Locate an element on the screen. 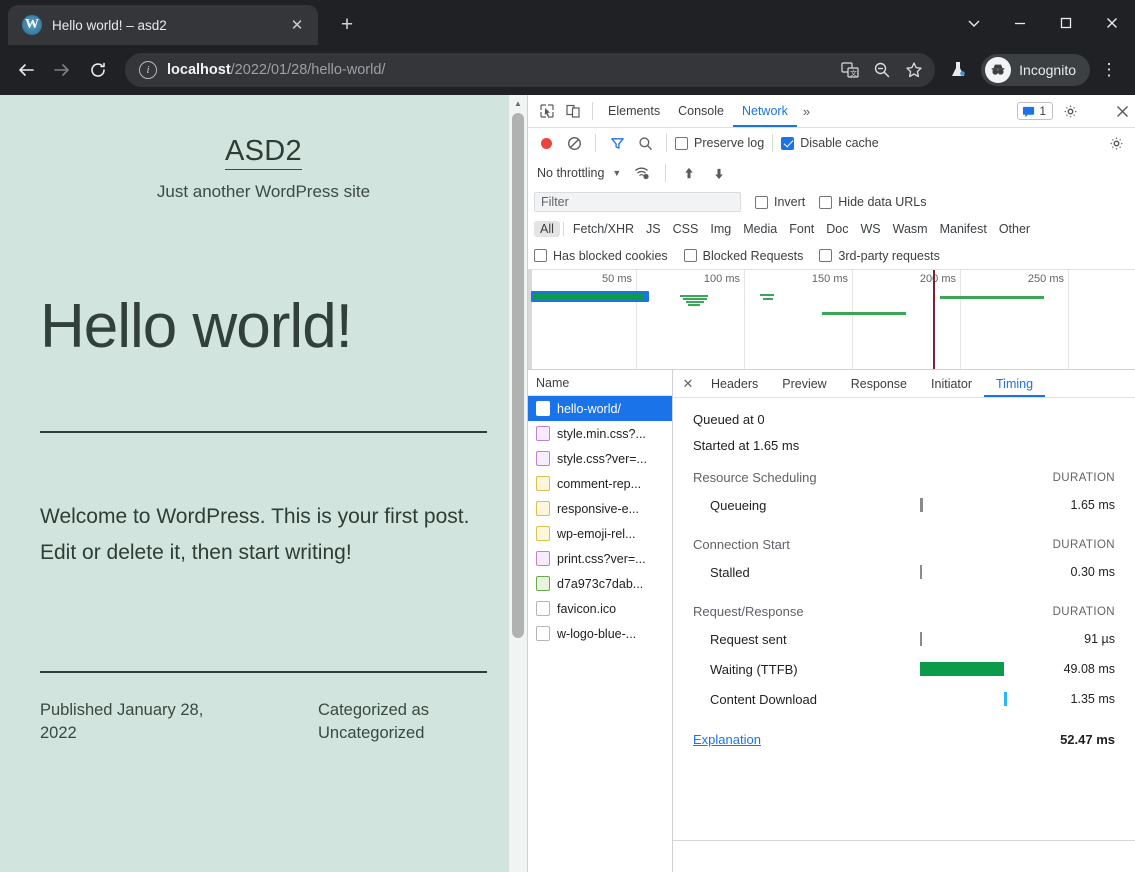 The image size is (1135, 872). type-filter-doc: Doc is located at coordinates (837, 229).